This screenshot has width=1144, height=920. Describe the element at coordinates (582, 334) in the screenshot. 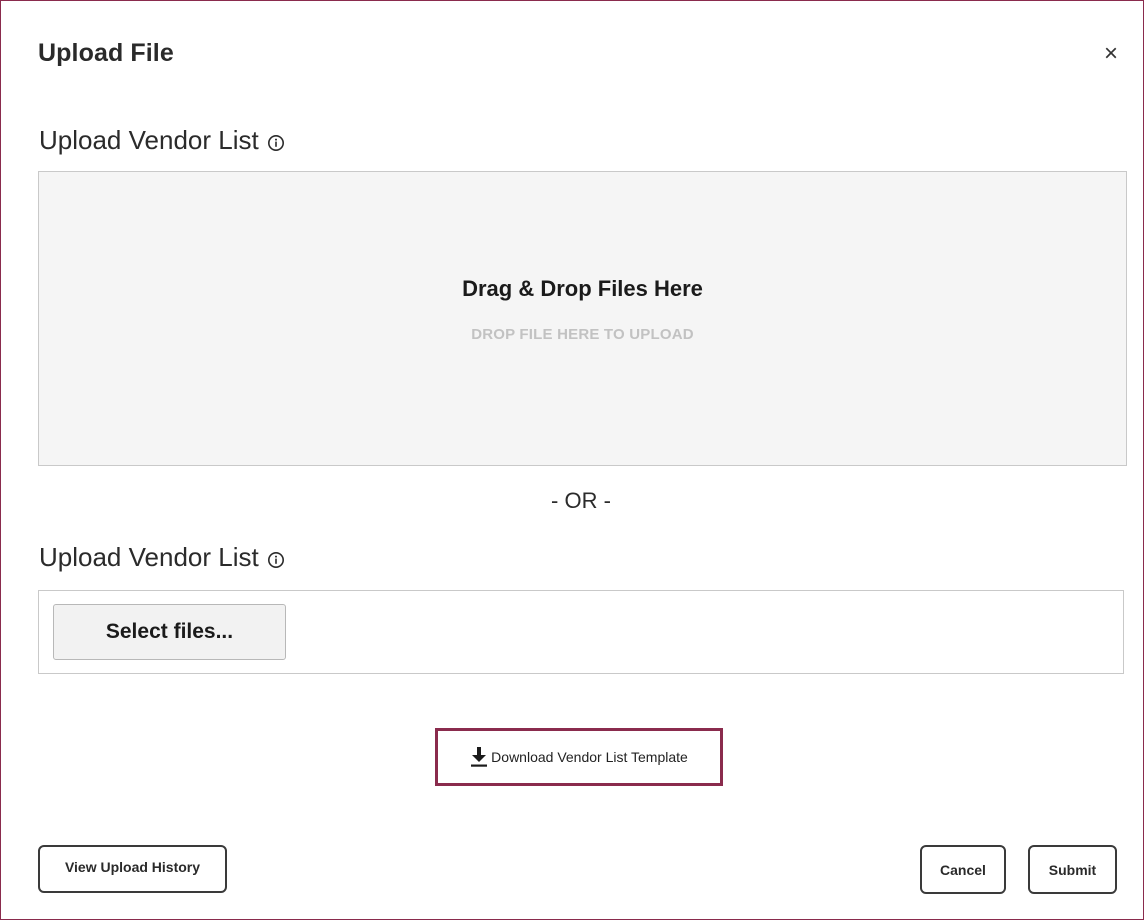

I see `drop-zone-subtitle: DROP FILE HERE TO UPLOAD` at that location.